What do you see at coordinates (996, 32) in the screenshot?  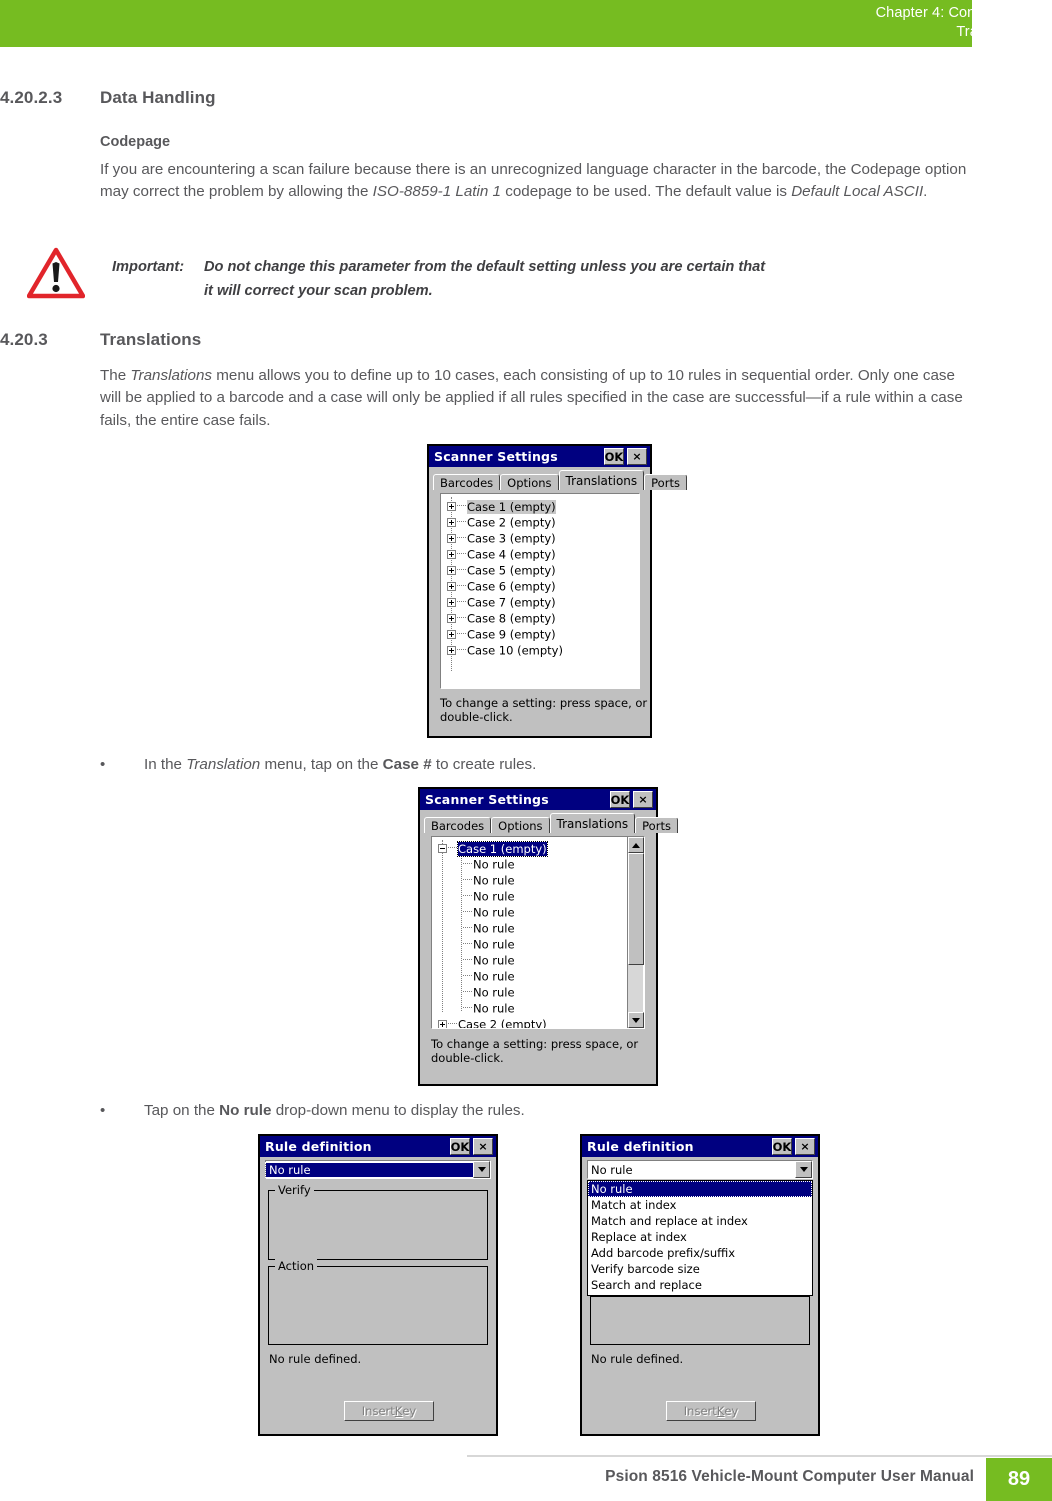 I see `header-section-line: Translations` at bounding box center [996, 32].